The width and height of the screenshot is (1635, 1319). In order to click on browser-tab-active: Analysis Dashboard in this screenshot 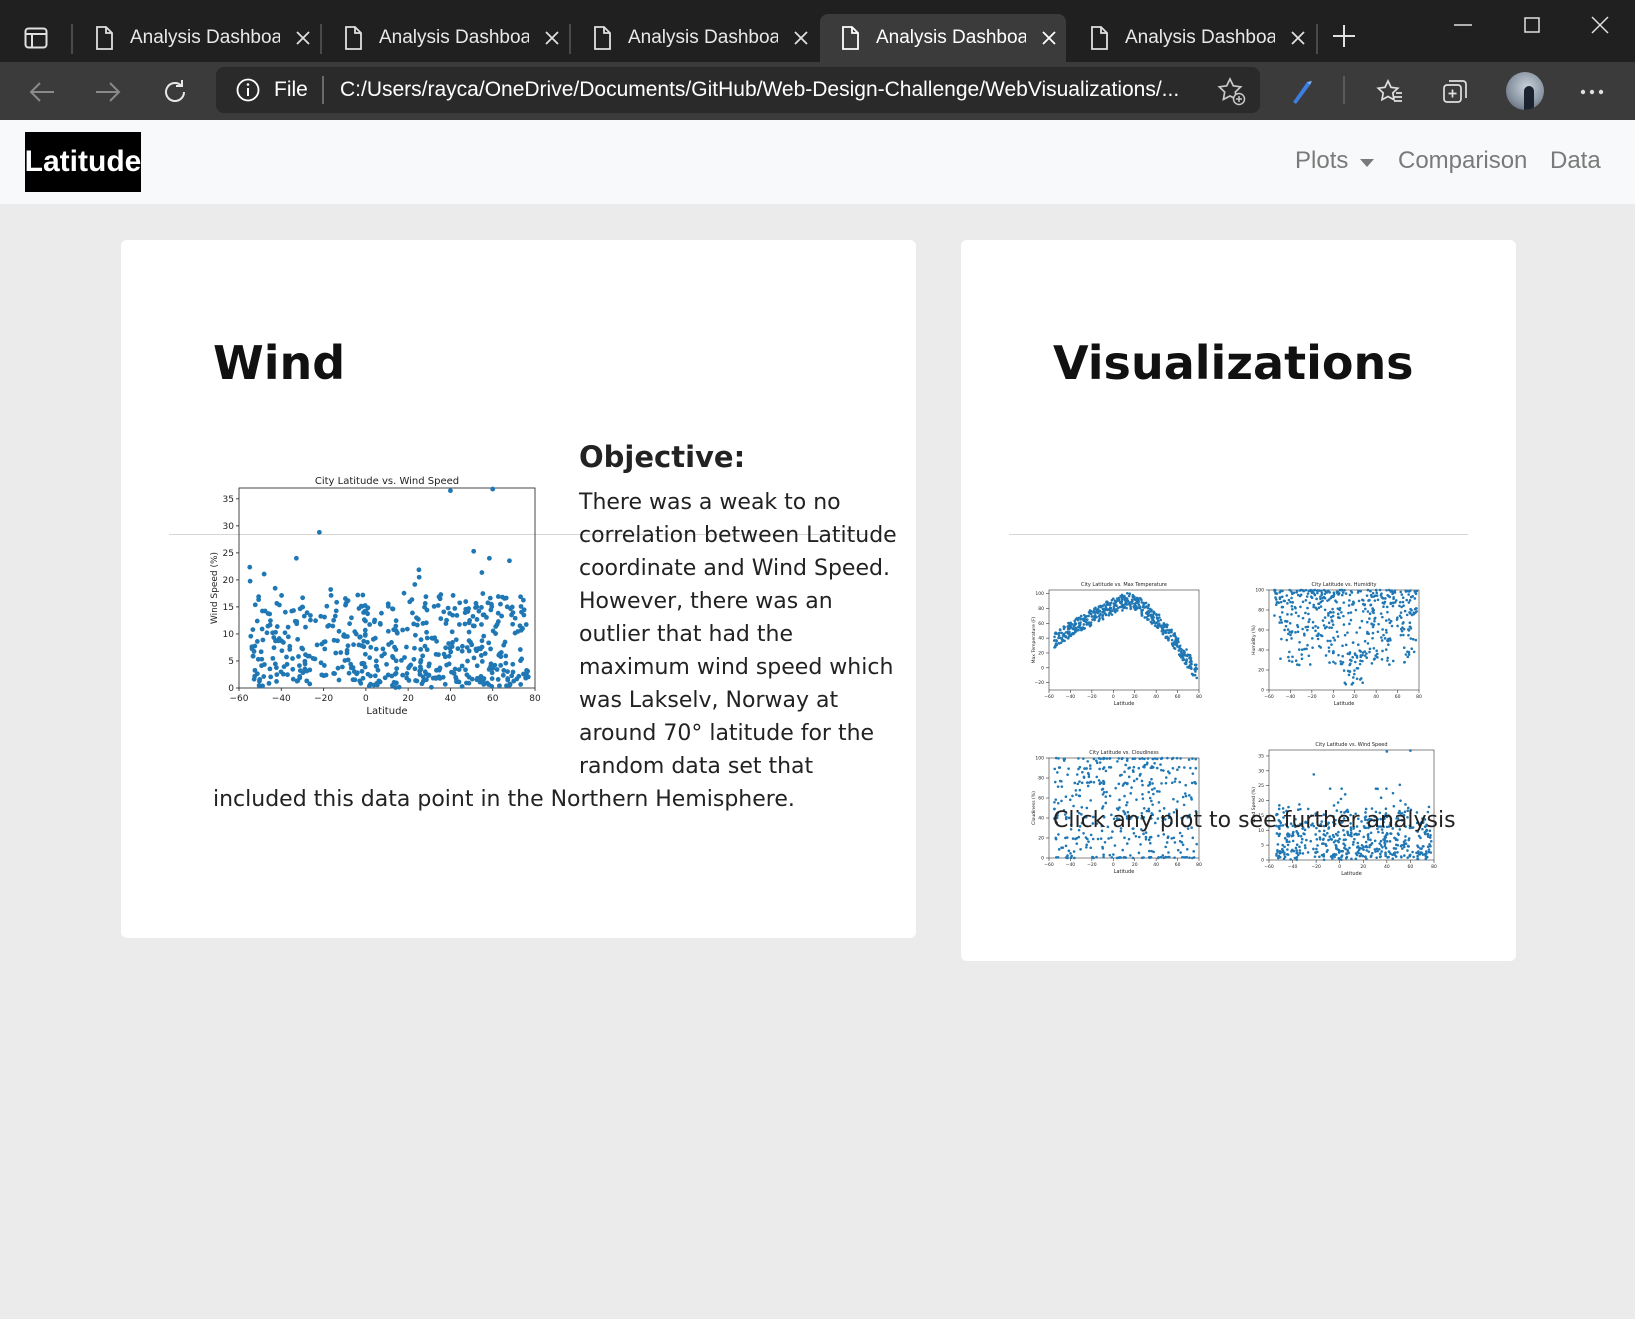, I will do `click(943, 38)`.